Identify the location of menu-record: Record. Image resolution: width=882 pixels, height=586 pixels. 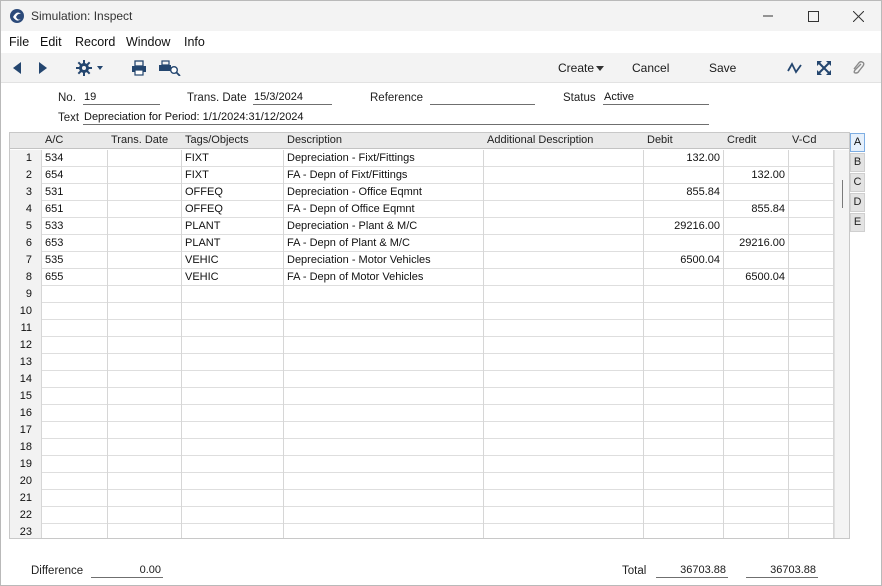
(95, 42).